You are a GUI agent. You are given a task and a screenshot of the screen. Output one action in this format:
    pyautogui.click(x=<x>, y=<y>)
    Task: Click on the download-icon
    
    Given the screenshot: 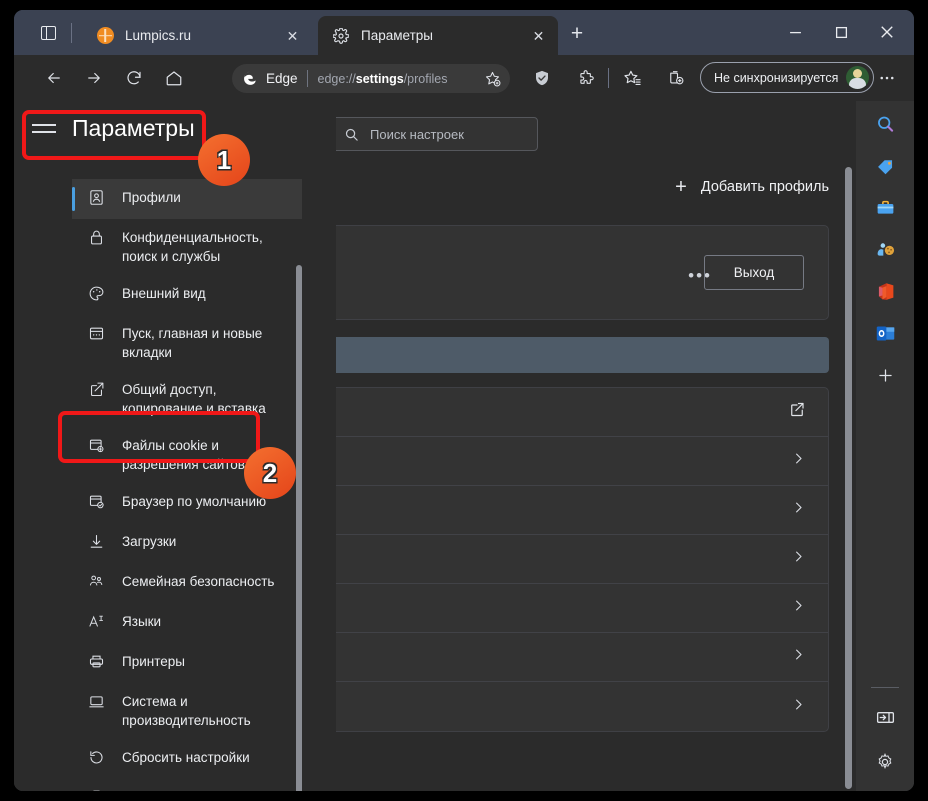 What is the action you would take?
    pyautogui.click(x=96, y=541)
    